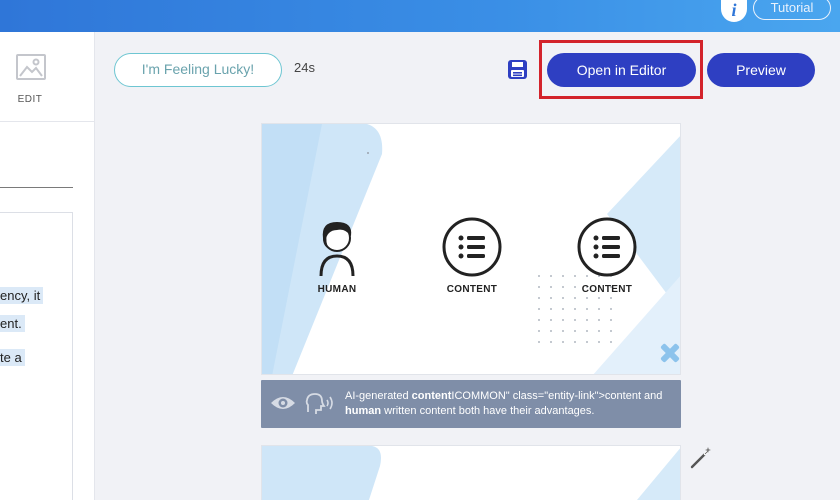 This screenshot has width=840, height=500. Describe the element at coordinates (36, 187) in the screenshot. I see `panel-divider` at that location.